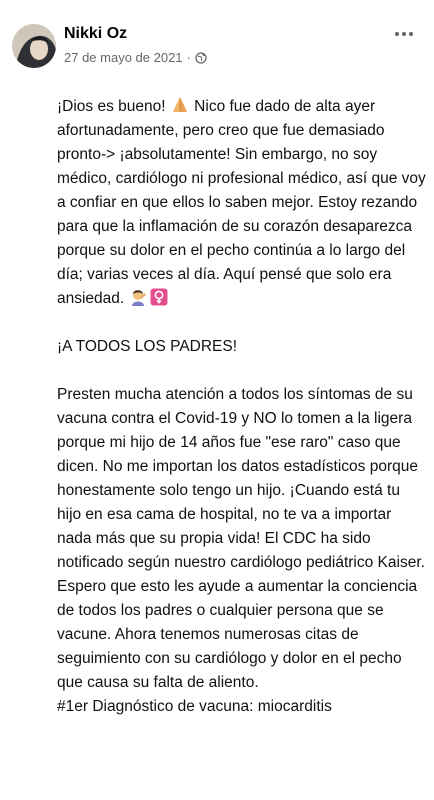  I want to click on post-meta: 27 de mayo de 2021 ·, so click(135, 58).